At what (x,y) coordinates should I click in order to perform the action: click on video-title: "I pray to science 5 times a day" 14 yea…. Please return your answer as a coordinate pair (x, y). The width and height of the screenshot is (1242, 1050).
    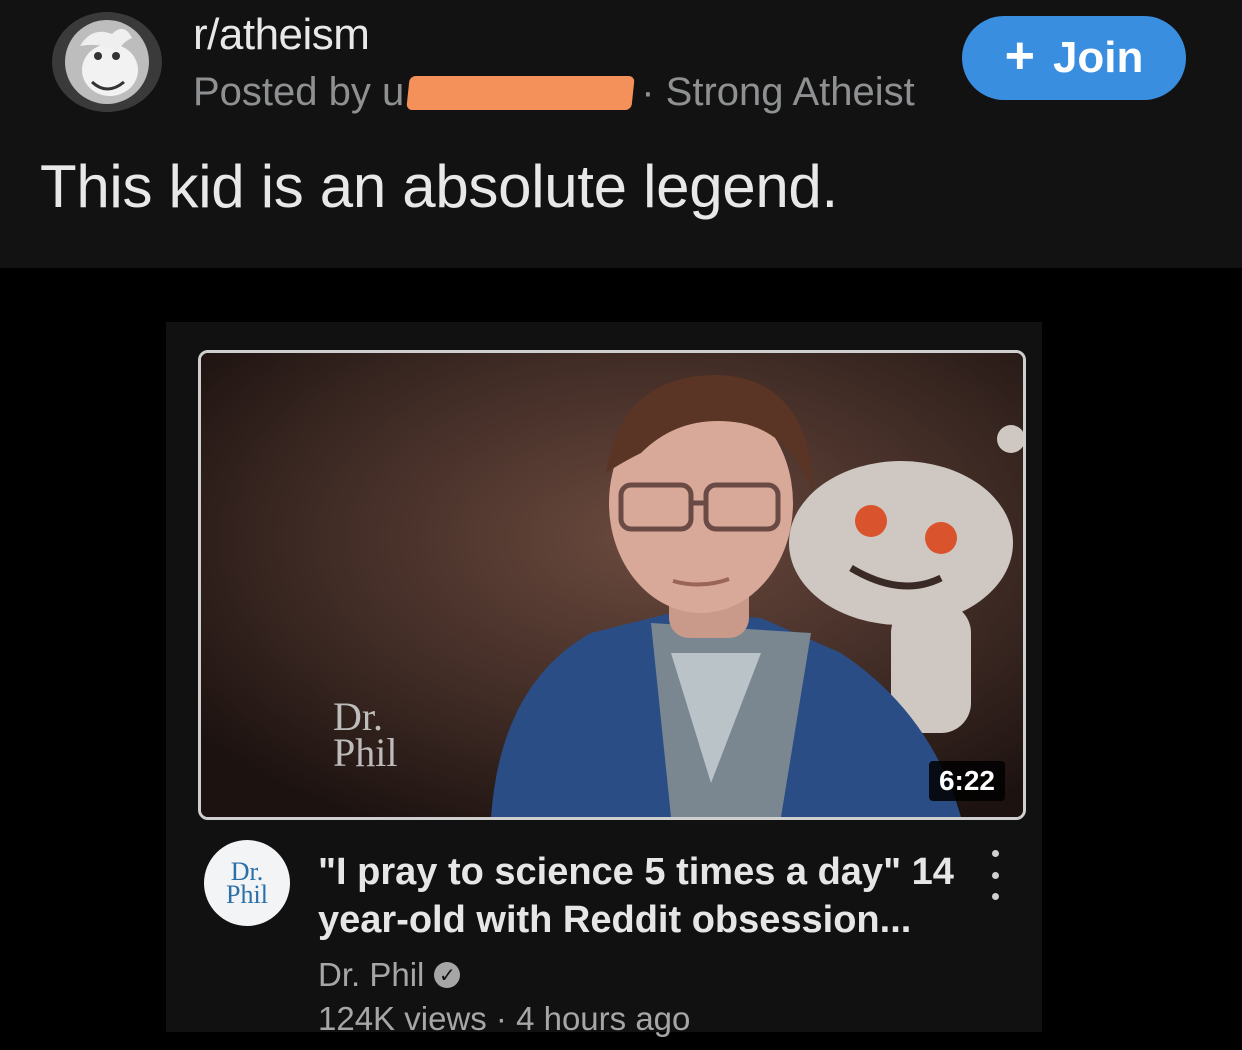
    Looking at the image, I should click on (638, 896).